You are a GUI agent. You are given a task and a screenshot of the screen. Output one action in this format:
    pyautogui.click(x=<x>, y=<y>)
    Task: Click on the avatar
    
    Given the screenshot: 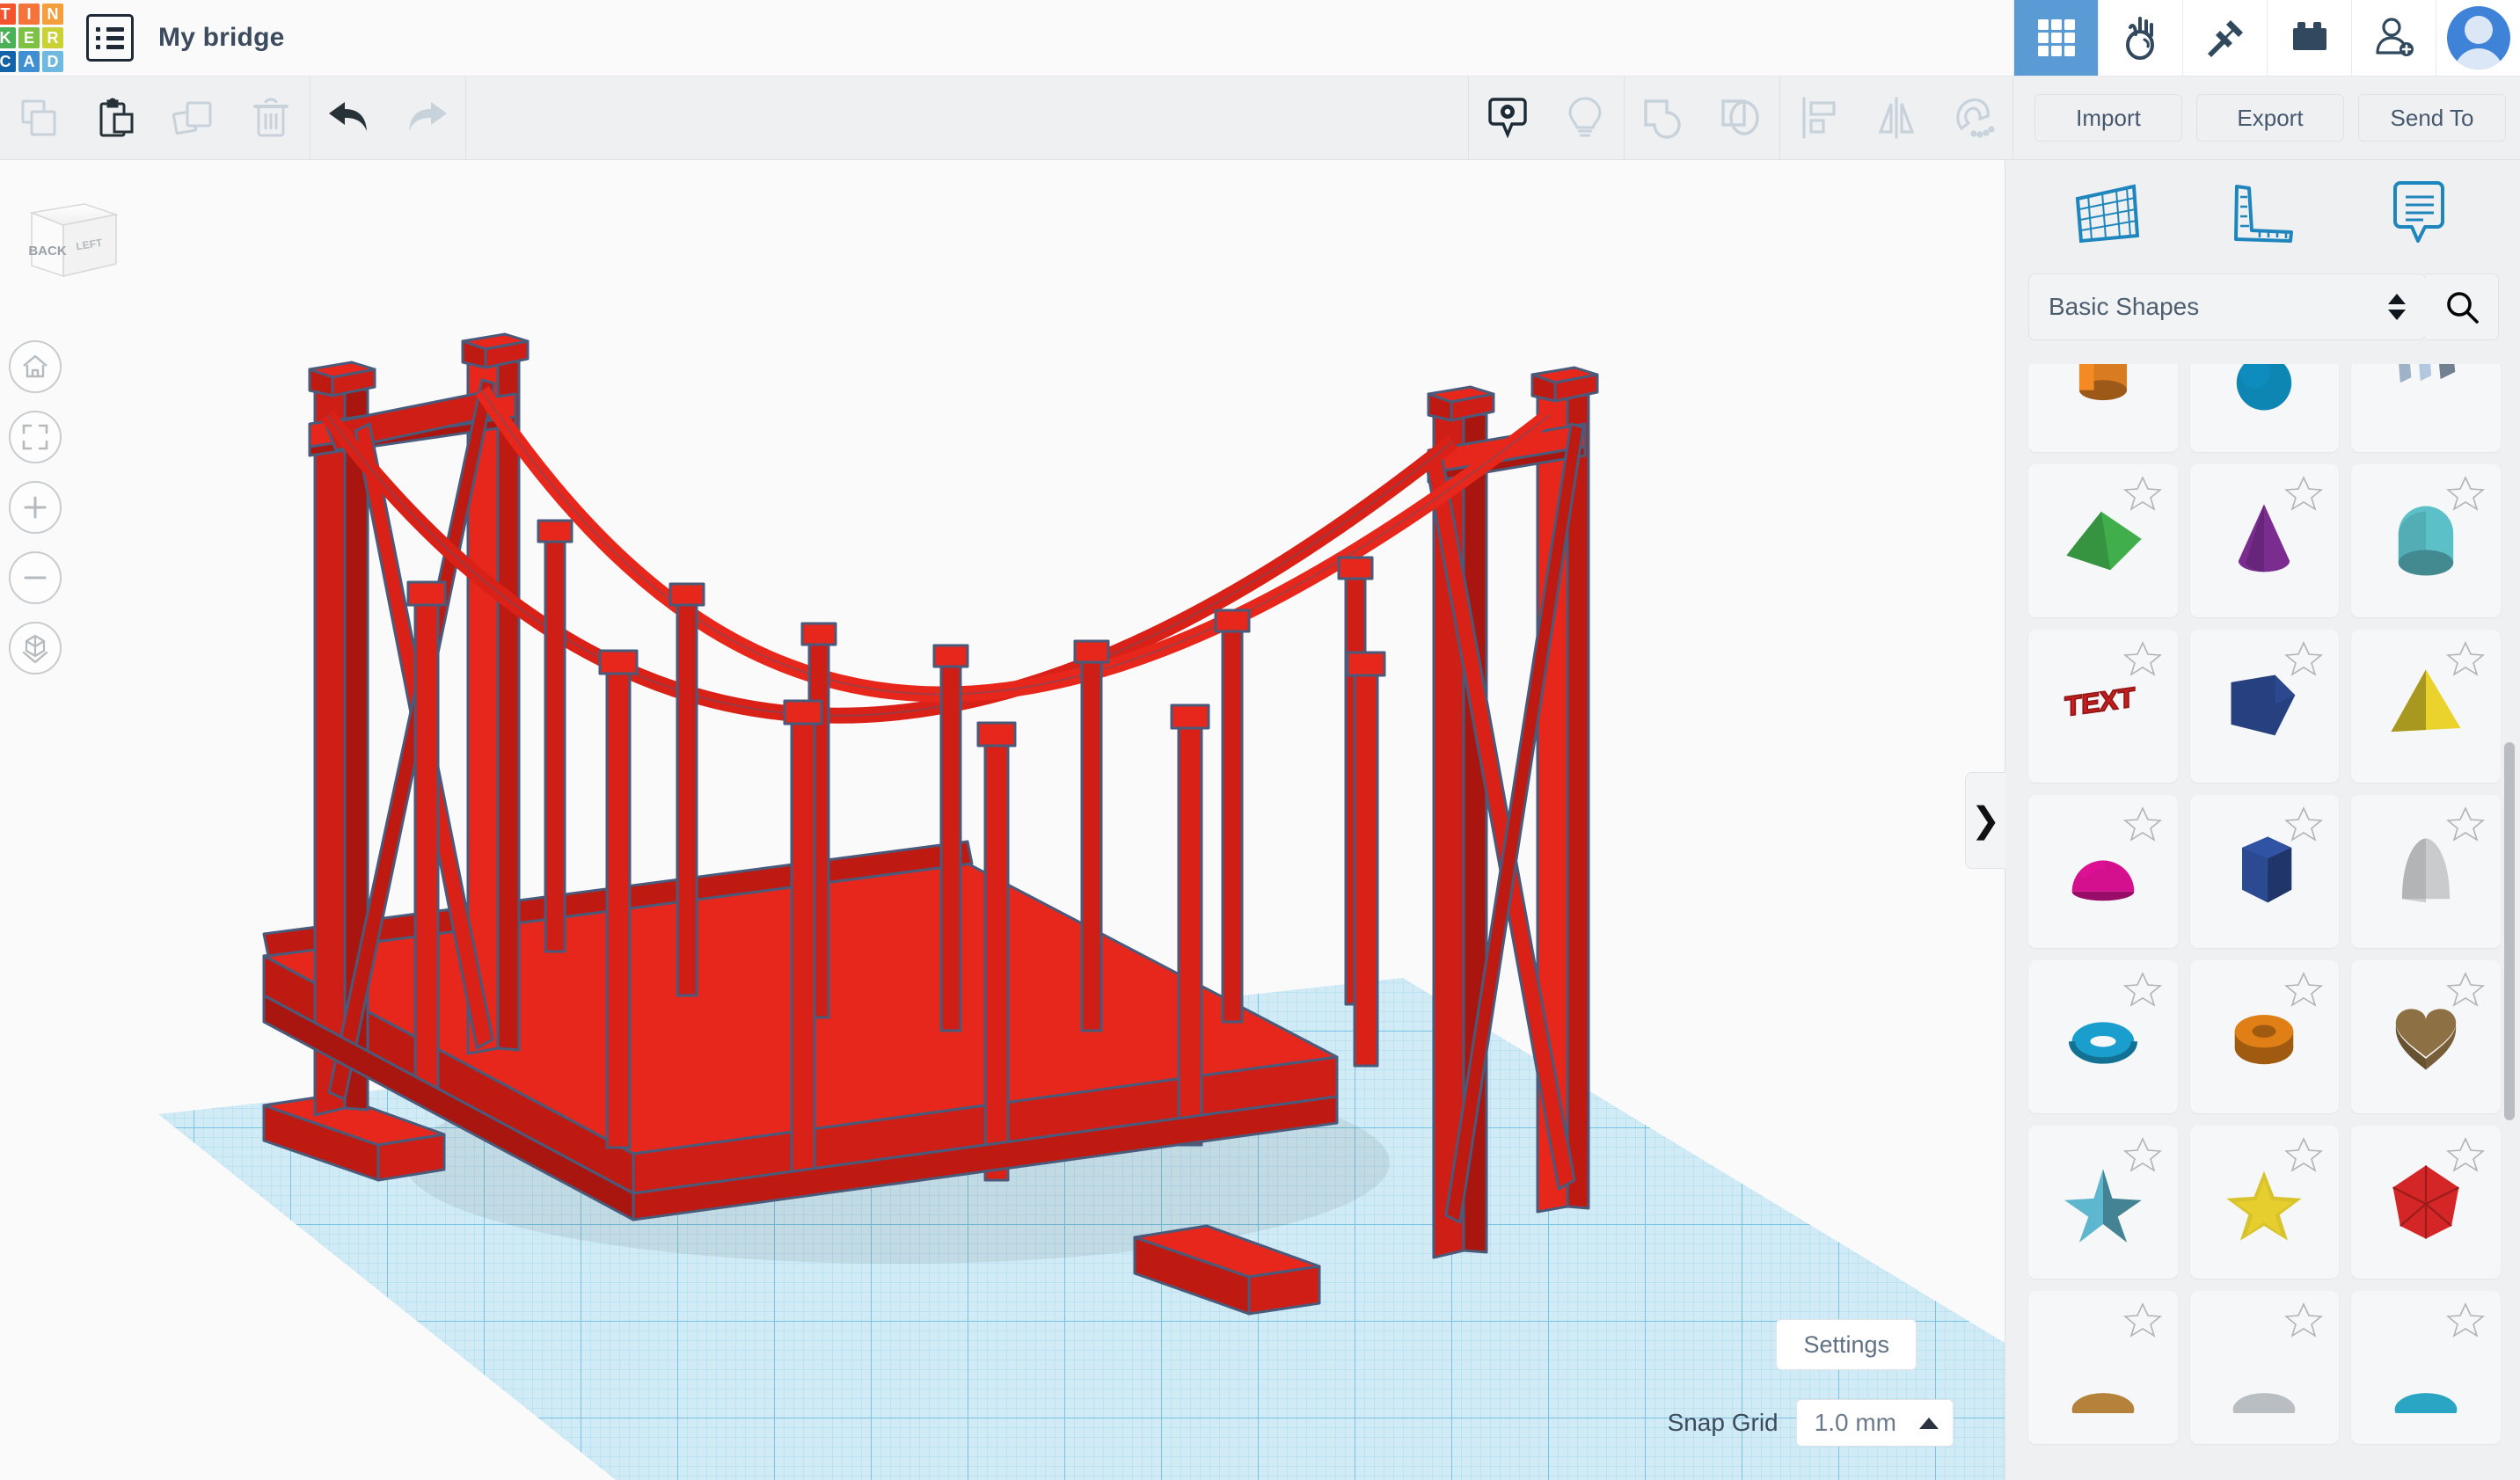 What is the action you would take?
    pyautogui.click(x=2478, y=38)
    